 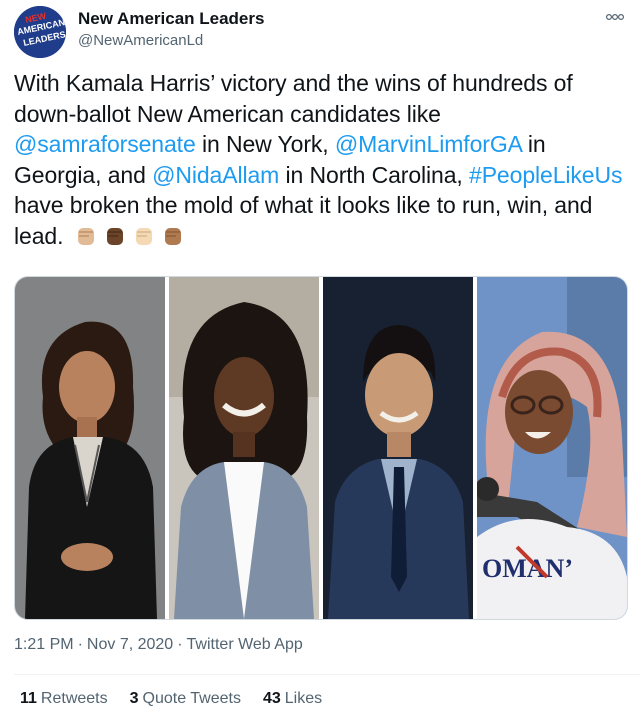 What do you see at coordinates (115, 236) in the screenshot?
I see `raised-fist-dark-icon` at bounding box center [115, 236].